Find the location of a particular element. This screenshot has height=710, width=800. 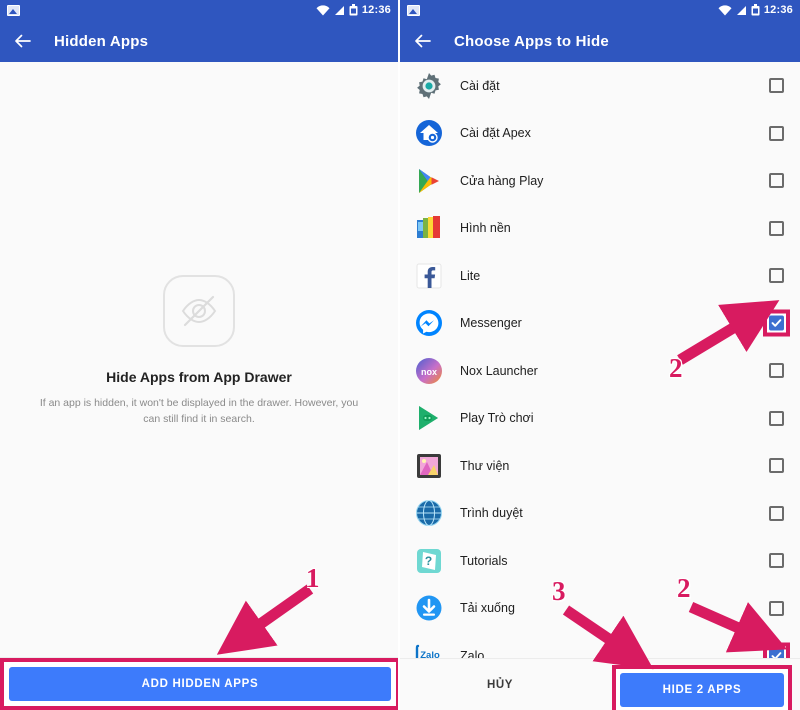

add-hidden-apps-button: ADD HIDDEN APPS is located at coordinates (200, 684).